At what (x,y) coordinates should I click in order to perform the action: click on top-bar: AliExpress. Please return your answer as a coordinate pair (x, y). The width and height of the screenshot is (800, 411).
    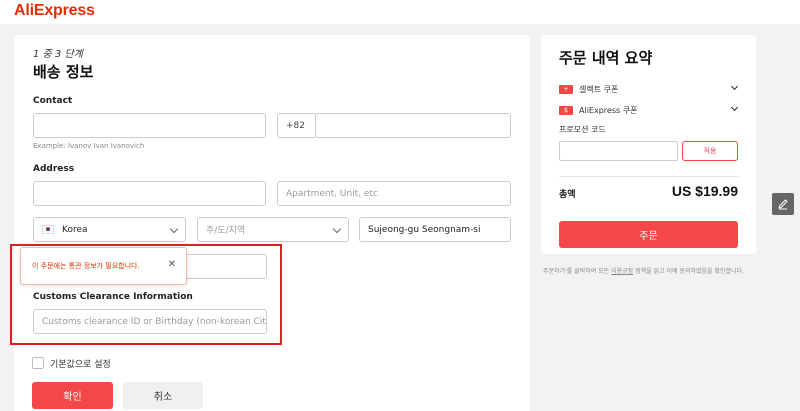
    Looking at the image, I should click on (400, 12).